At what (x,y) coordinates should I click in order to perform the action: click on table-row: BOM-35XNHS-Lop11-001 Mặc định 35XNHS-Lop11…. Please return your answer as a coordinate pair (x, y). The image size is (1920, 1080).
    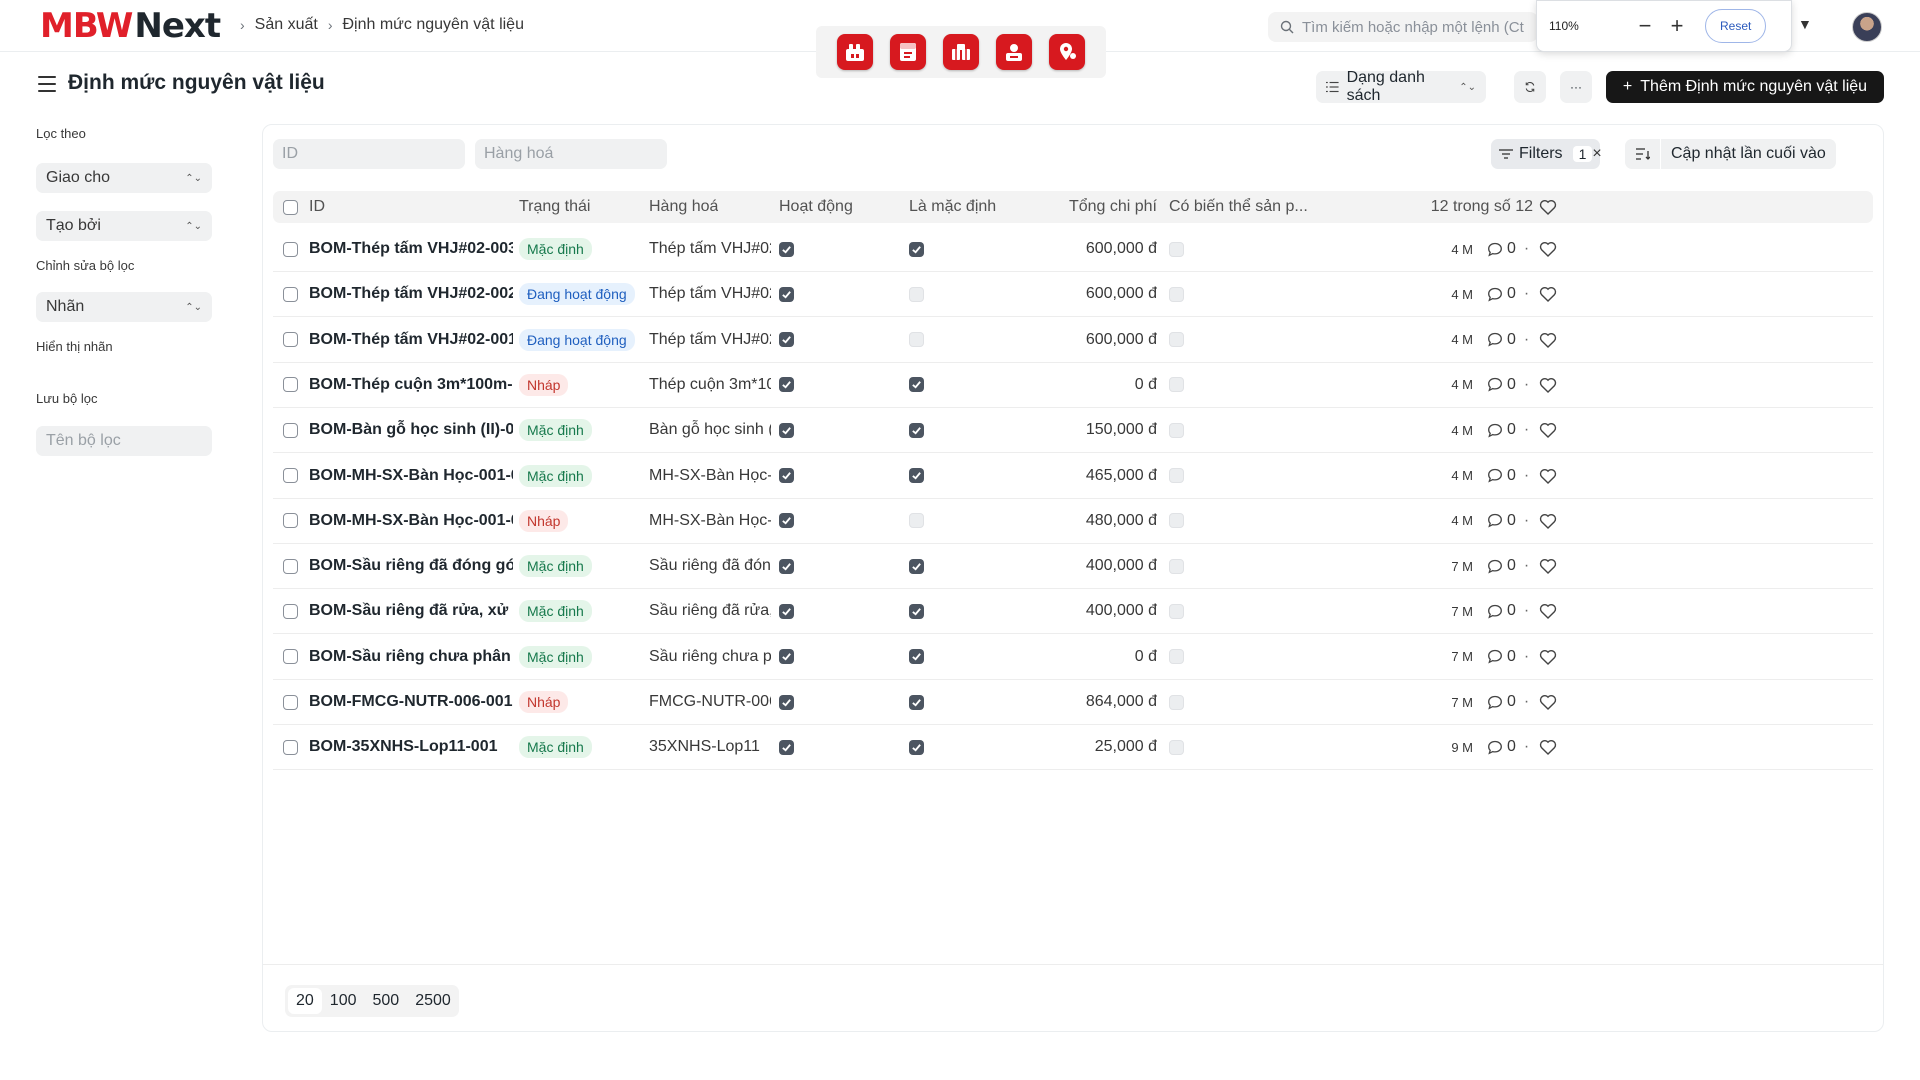
    Looking at the image, I should click on (1073, 748).